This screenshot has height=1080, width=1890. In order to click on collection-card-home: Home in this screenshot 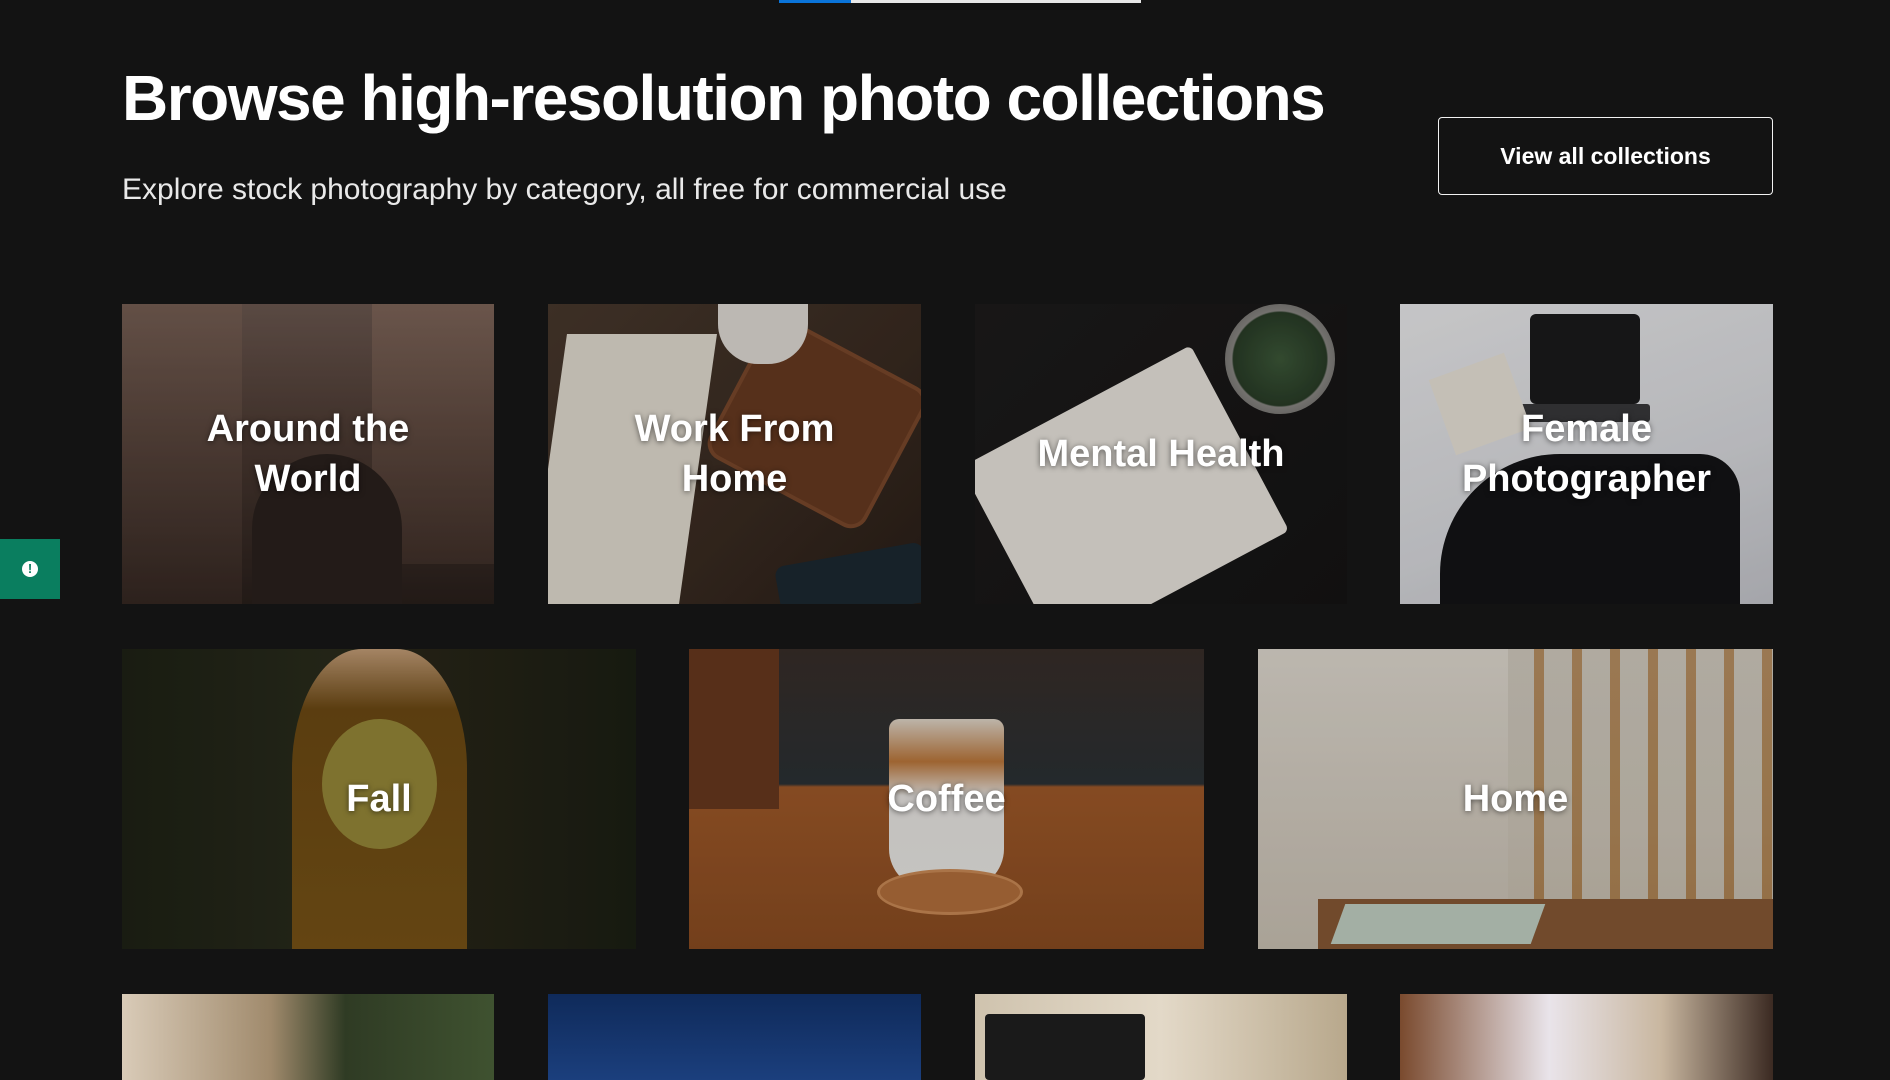, I will do `click(1515, 799)`.